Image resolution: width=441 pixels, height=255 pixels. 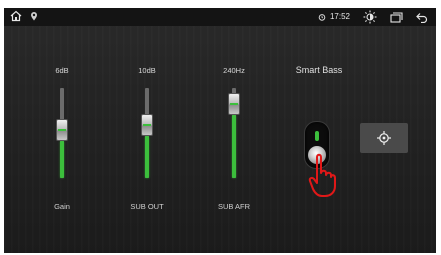 I want to click on sub-out-label: SUB OUT, so click(x=147, y=206).